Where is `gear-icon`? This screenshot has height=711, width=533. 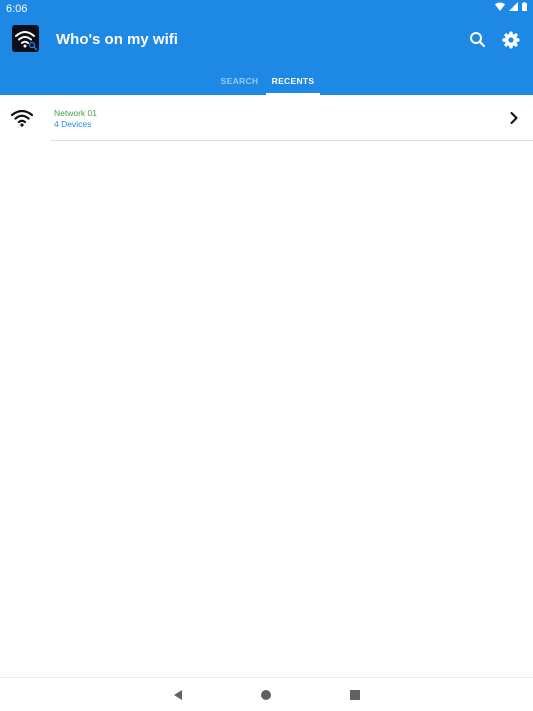
gear-icon is located at coordinates (511, 40).